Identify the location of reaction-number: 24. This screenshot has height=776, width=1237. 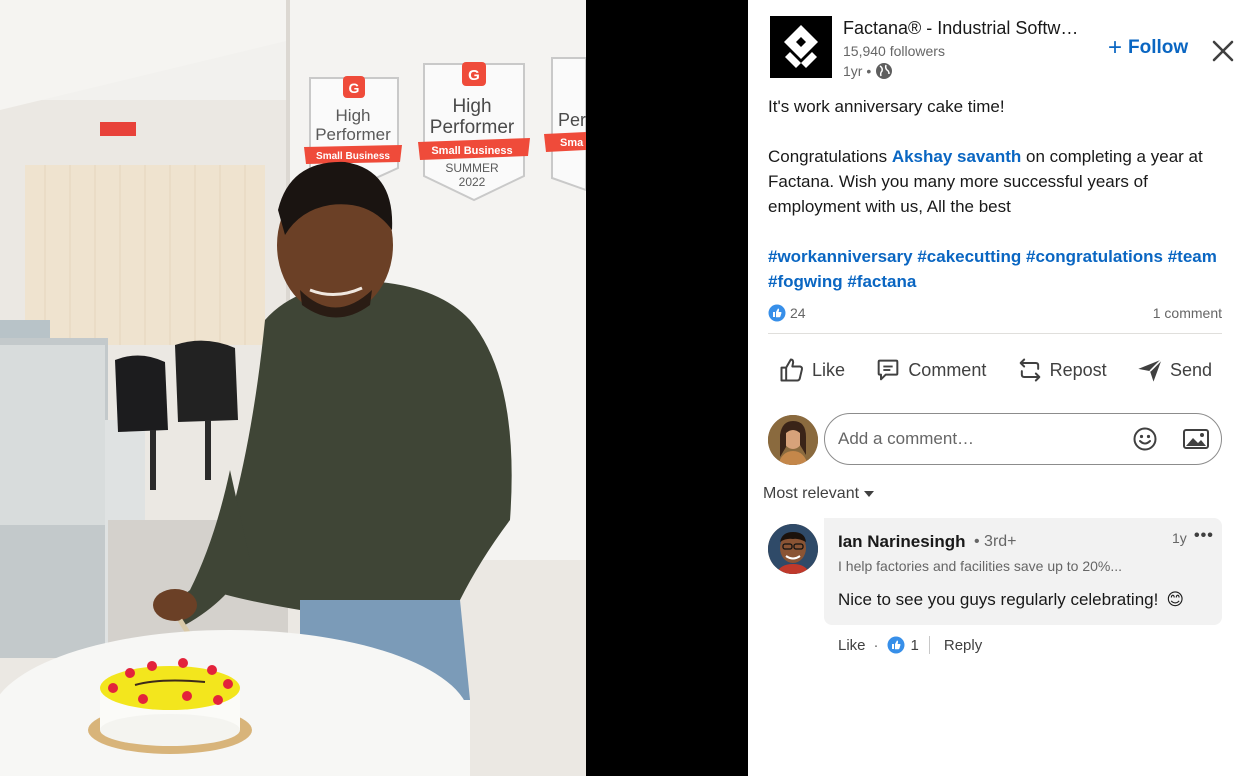
(798, 313).